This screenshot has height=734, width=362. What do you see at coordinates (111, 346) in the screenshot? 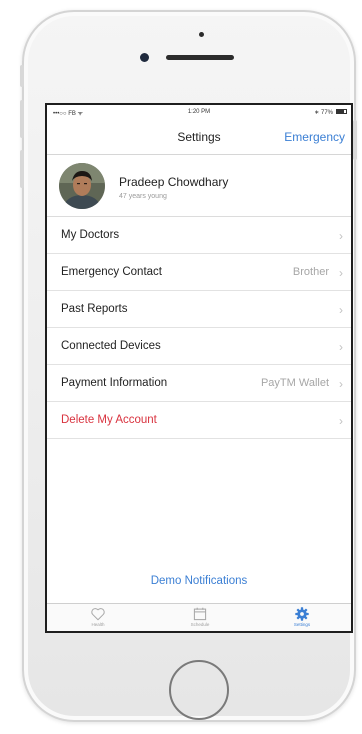
I see `menu-item-label: Connected Devices` at bounding box center [111, 346].